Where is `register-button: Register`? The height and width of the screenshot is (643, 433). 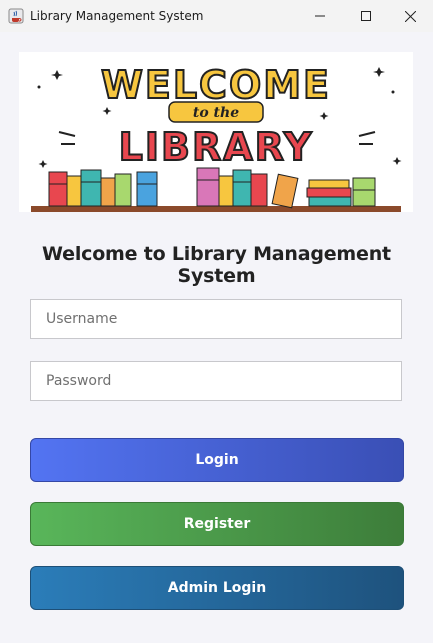 register-button: Register is located at coordinates (217, 524).